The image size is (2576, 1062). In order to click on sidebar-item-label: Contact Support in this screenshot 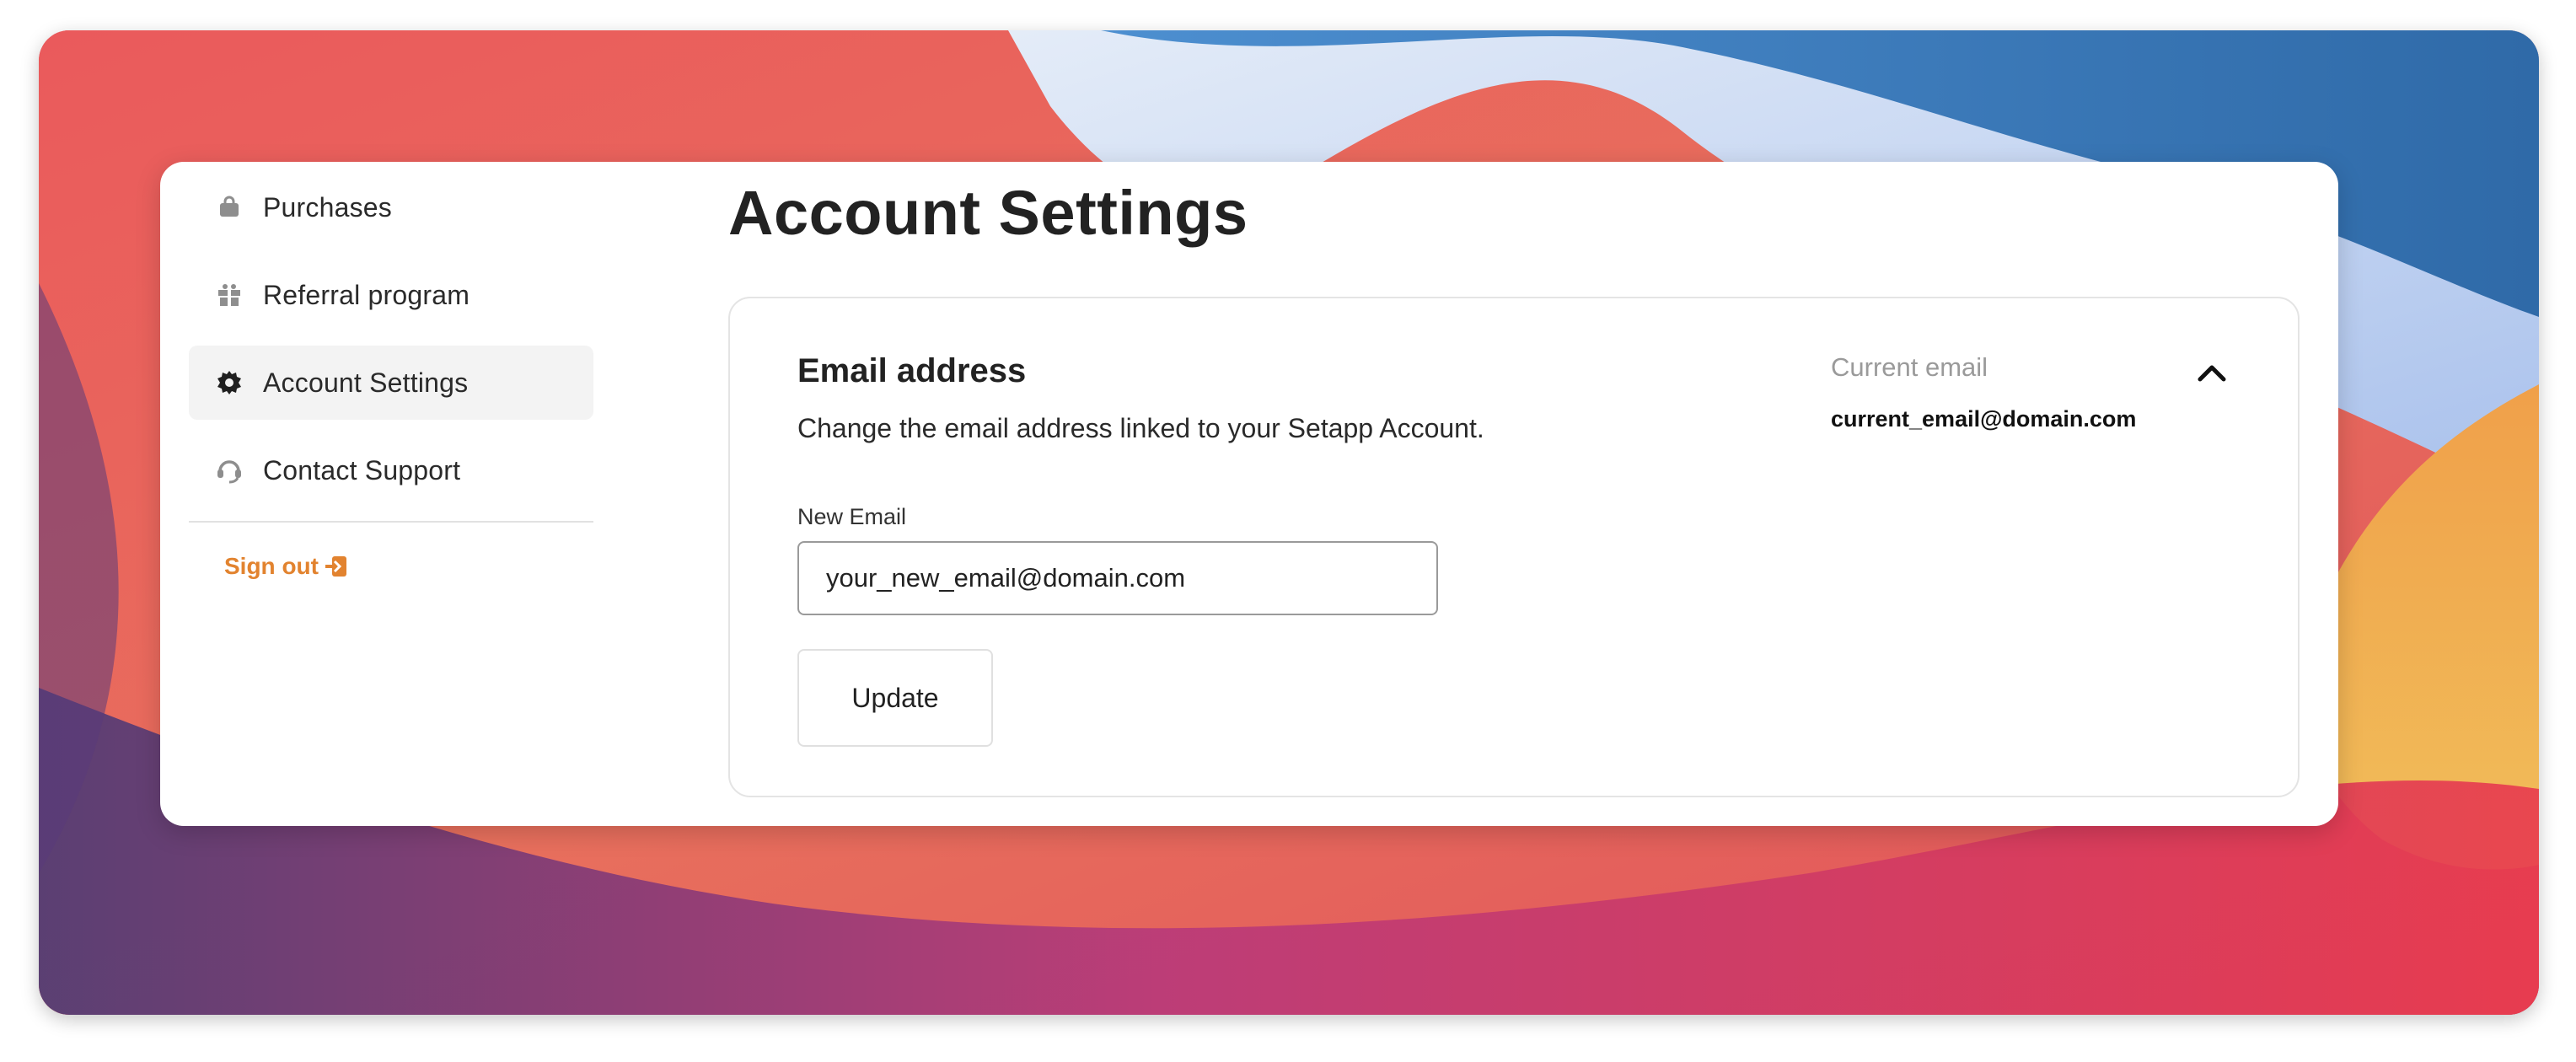, I will do `click(362, 469)`.